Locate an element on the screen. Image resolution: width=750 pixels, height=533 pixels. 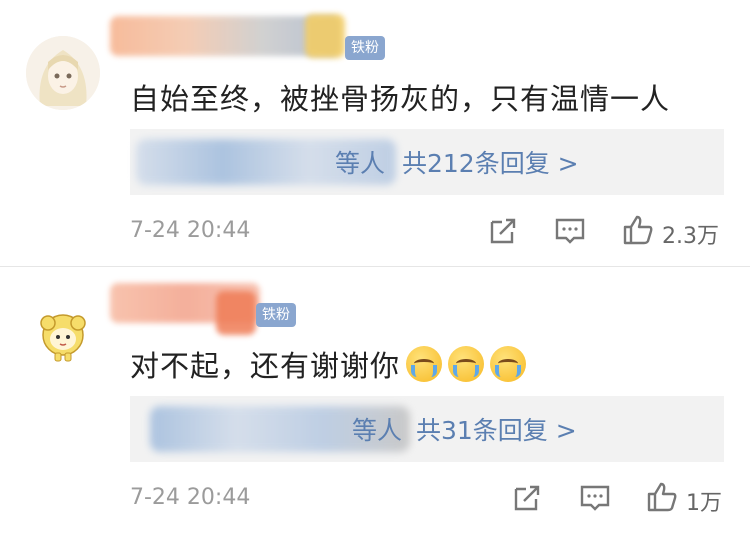
reply-preview-box: 等人 共212条回复 > is located at coordinates (427, 162).